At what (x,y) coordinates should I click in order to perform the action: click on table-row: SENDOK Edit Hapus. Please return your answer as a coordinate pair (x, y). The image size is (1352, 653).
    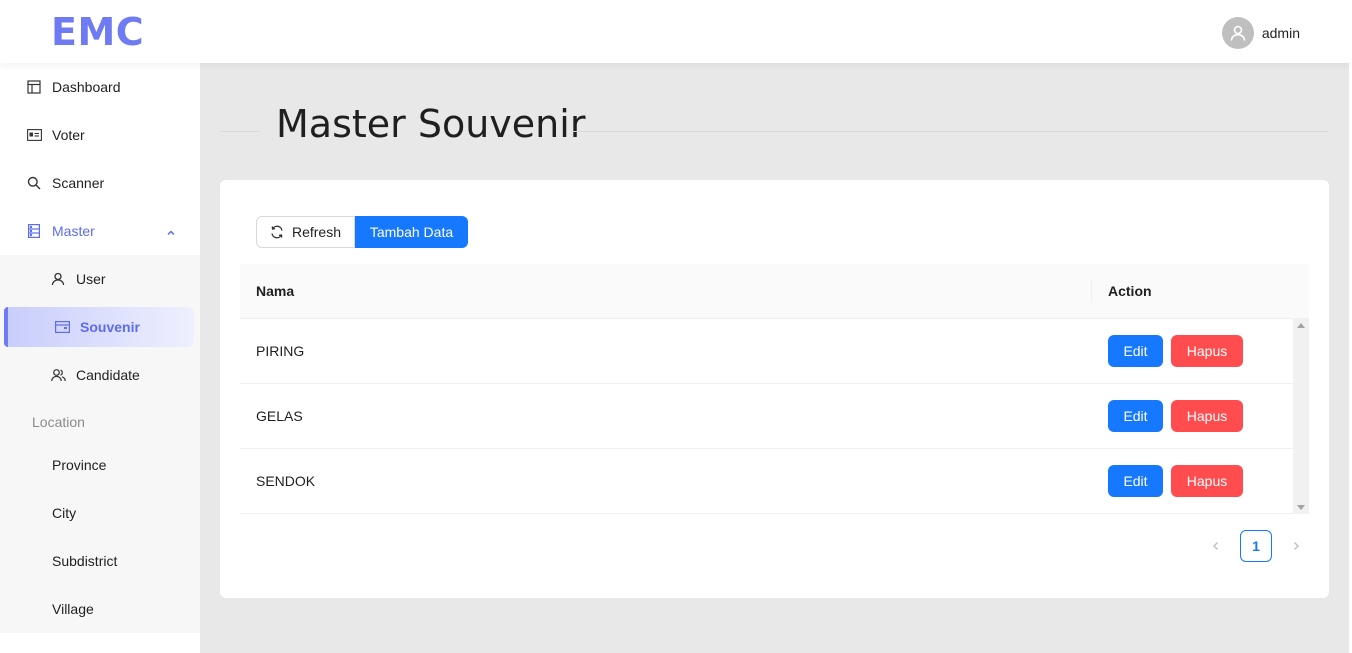
    Looking at the image, I should click on (766, 481).